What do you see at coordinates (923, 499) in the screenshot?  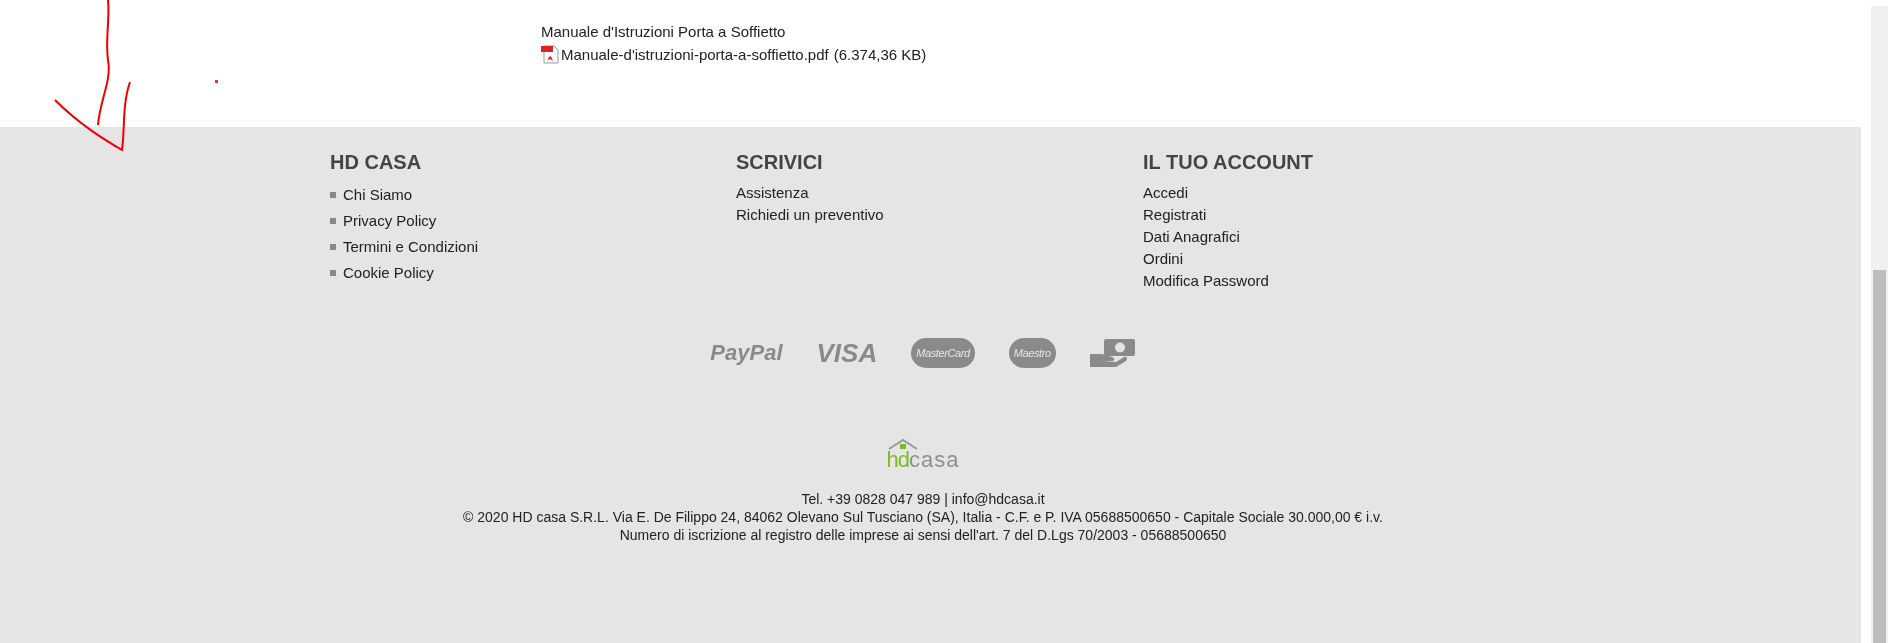 I see `legal-text: Tel. +39 0828 047 989 | info@hdcasa.it` at bounding box center [923, 499].